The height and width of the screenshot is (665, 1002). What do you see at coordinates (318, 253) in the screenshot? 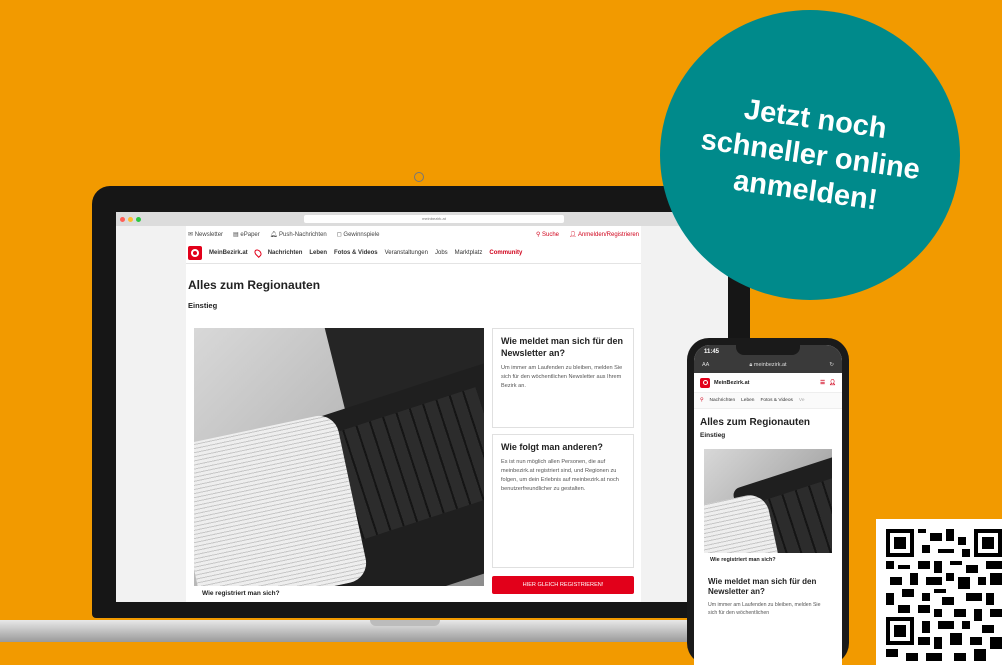
I see `nav-leben: Leben` at bounding box center [318, 253].